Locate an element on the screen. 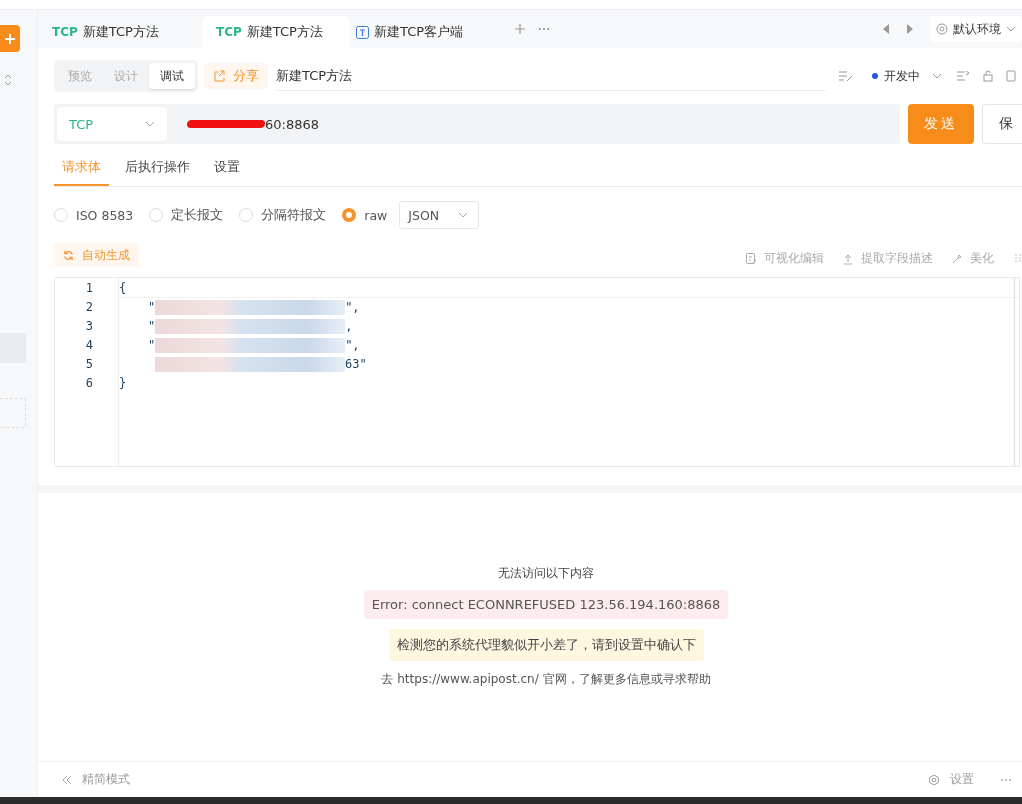 This screenshot has height=804, width=1022. line-number: 3 is located at coordinates (89, 326).